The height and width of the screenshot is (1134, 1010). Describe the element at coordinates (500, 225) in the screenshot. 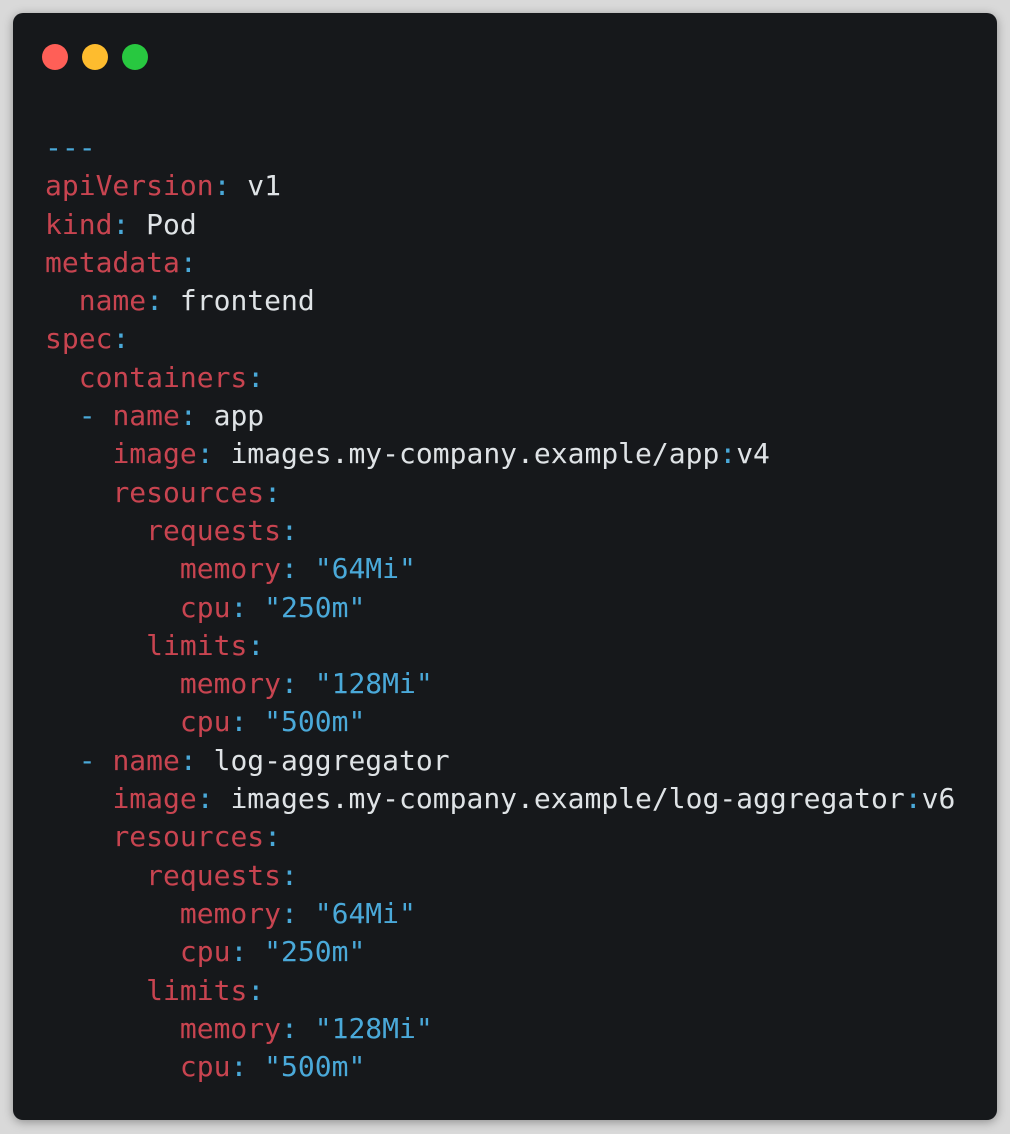

I see `code-line: kind: Pod` at that location.